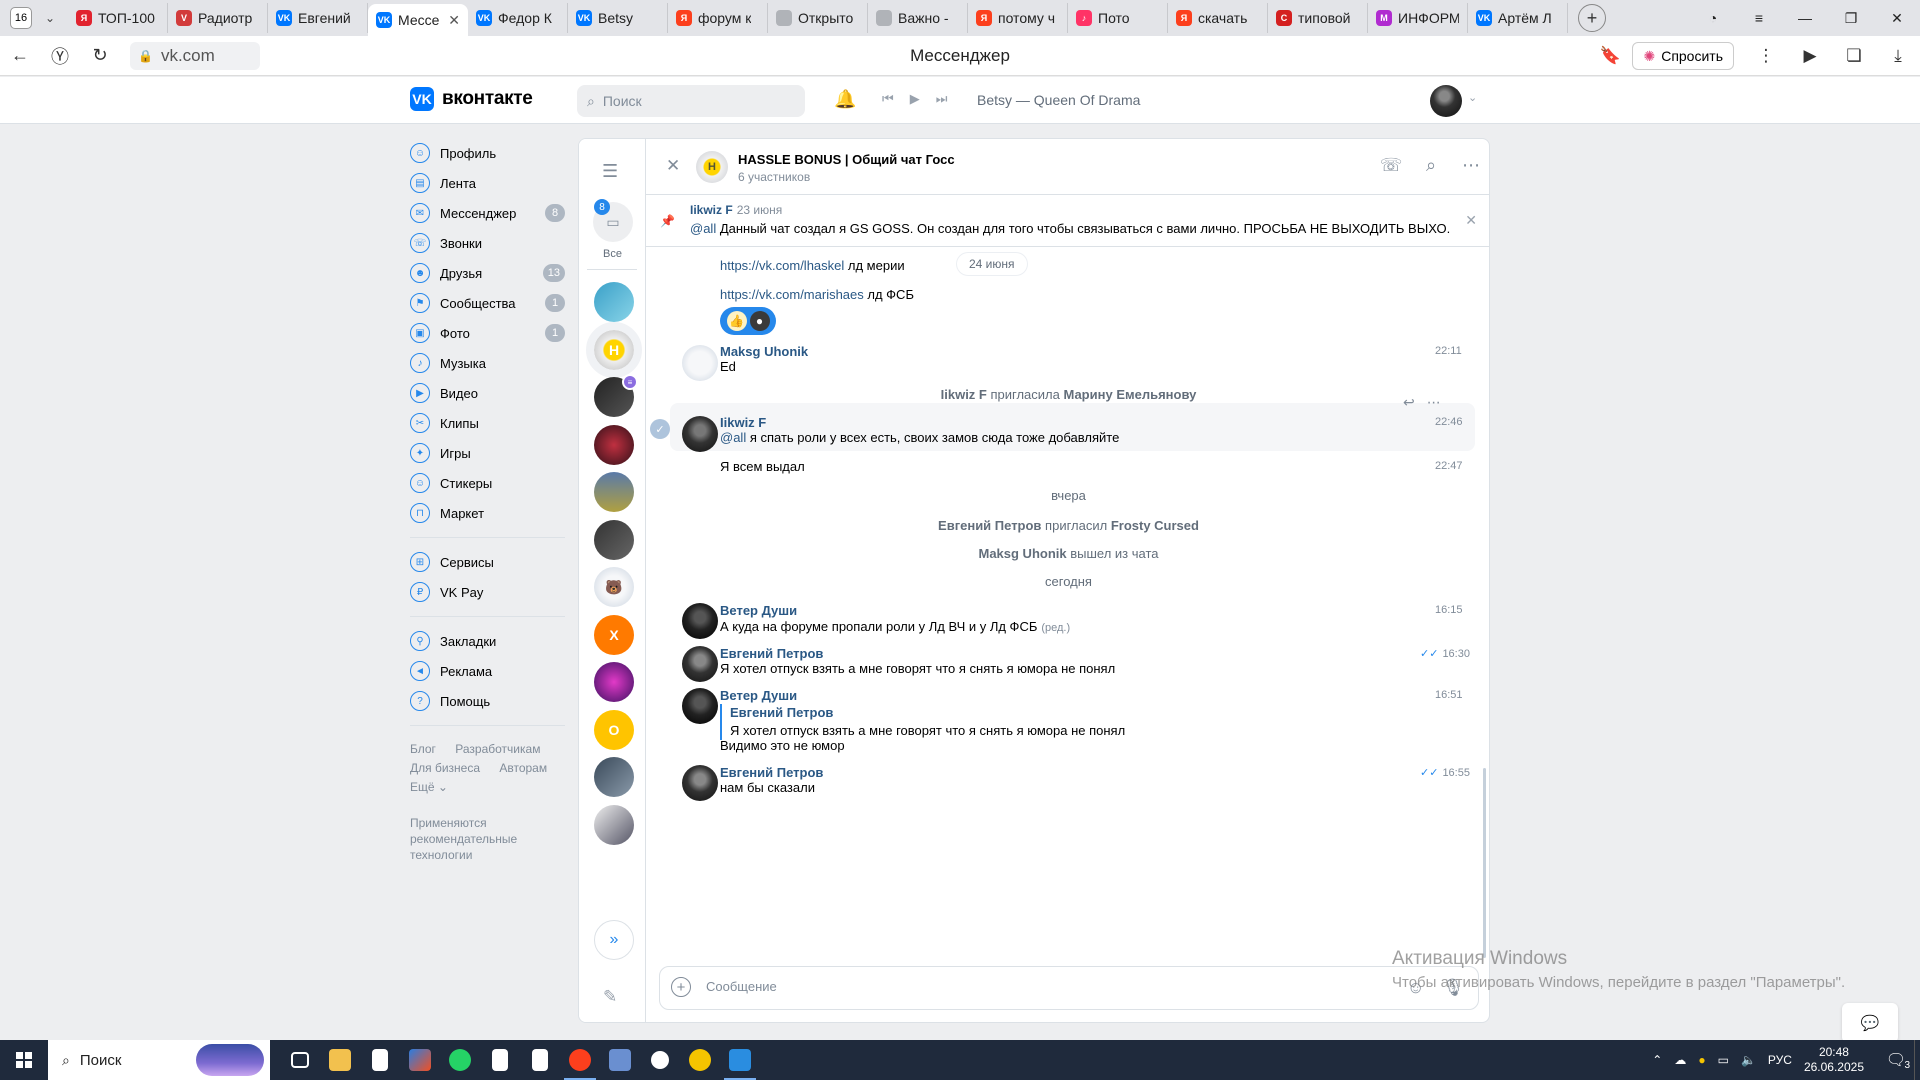 This screenshot has width=1920, height=1080. What do you see at coordinates (1851, 18) in the screenshot?
I see `restore-icon: ❐` at bounding box center [1851, 18].